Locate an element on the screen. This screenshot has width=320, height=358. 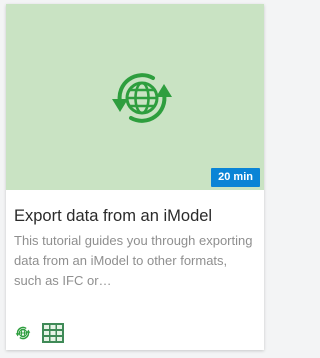
card-tags is located at coordinates (39, 333).